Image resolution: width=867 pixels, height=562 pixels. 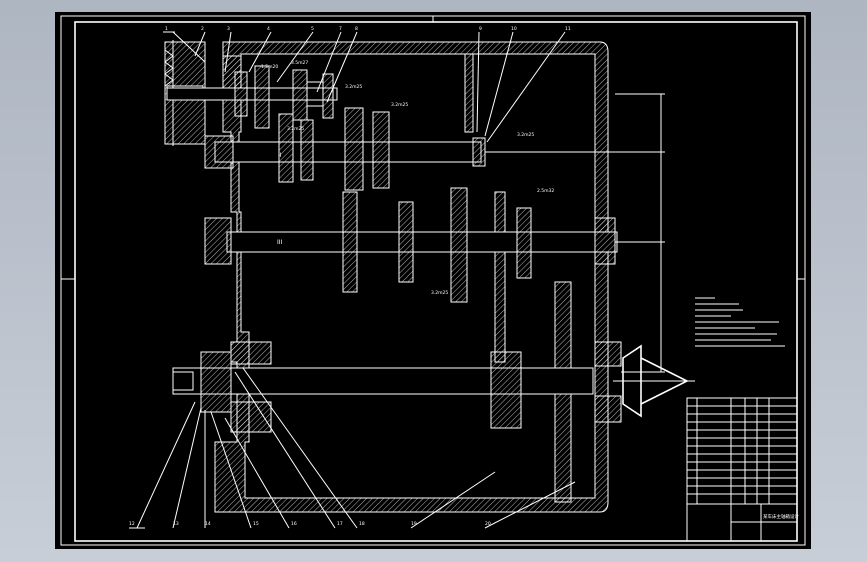 What do you see at coordinates (568, 29) in the screenshot?
I see `svg-text: 11` at bounding box center [568, 29].